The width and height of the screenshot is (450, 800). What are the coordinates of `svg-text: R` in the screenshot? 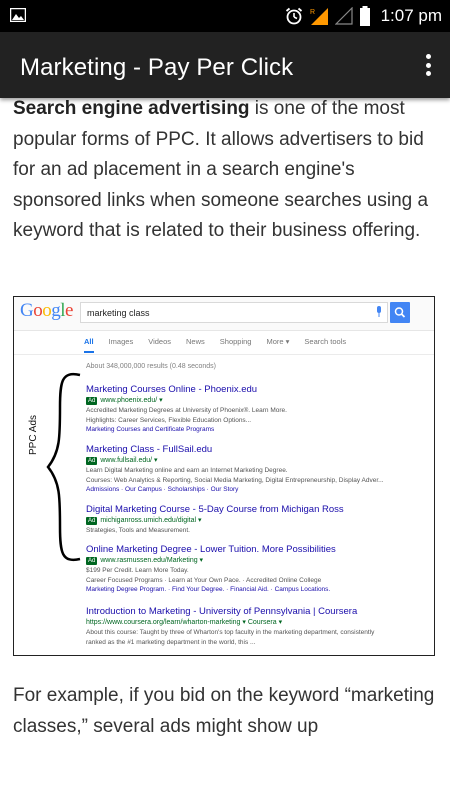 It's located at (312, 12).